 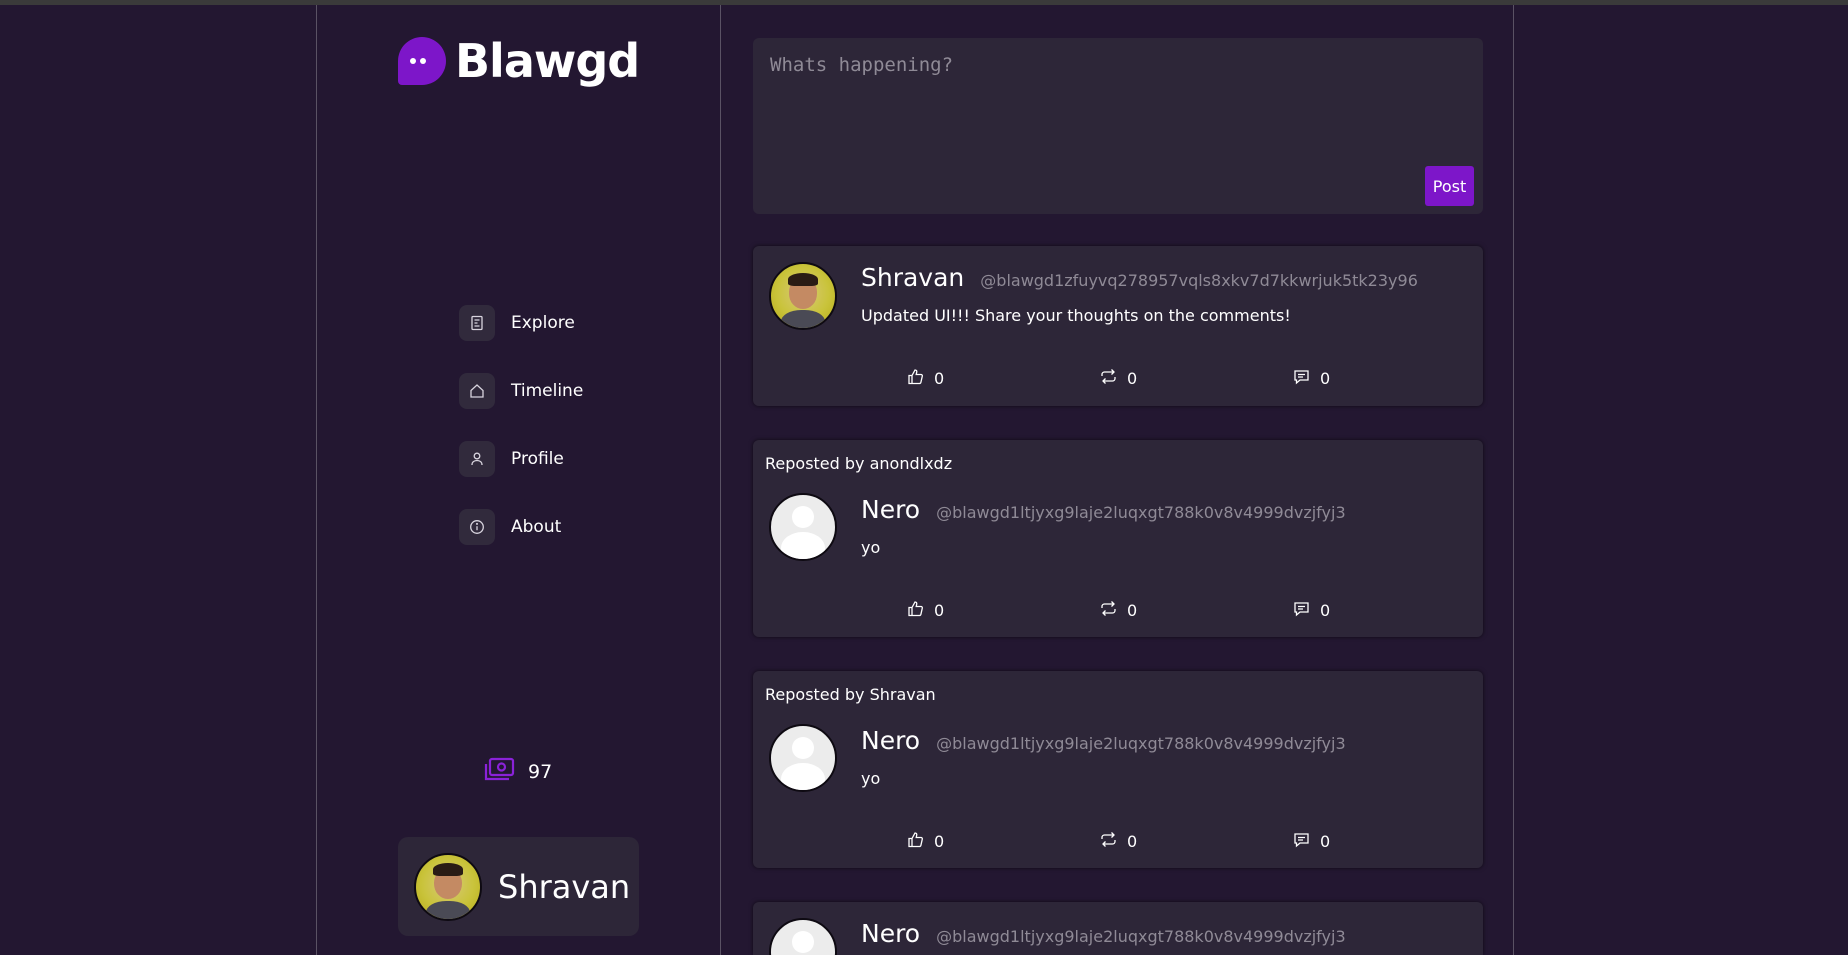 I want to click on chat-bubble-logo-icon, so click(x=422, y=61).